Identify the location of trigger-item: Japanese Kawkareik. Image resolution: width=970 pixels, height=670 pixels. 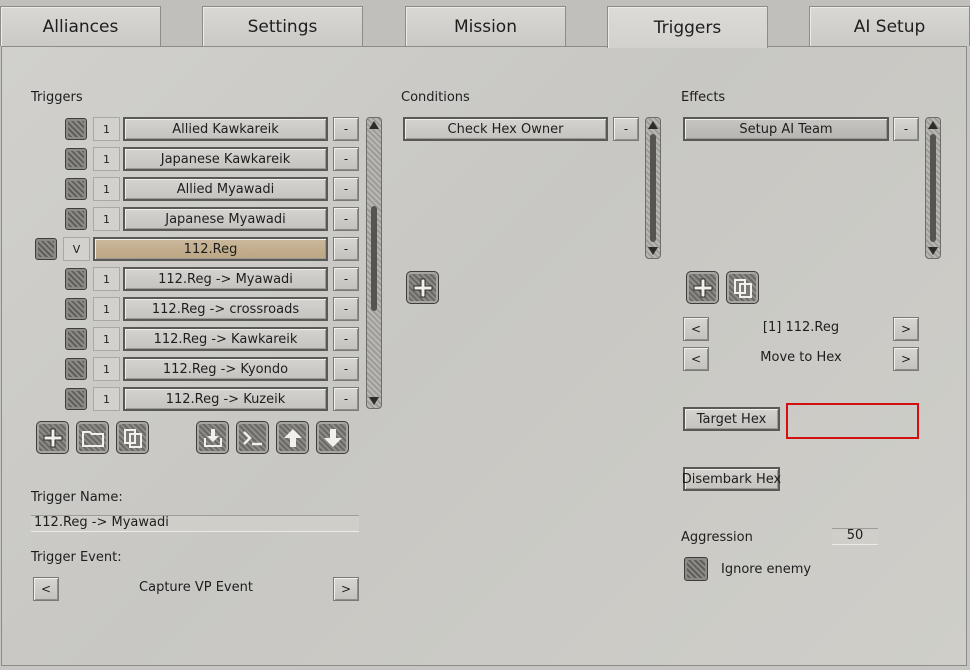
(225, 159).